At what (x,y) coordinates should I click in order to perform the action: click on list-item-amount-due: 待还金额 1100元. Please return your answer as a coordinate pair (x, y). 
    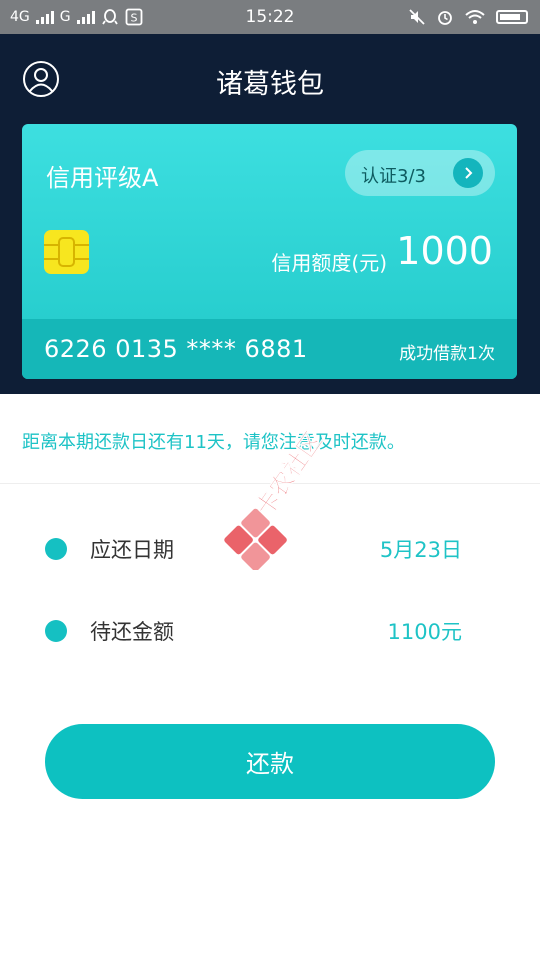
    Looking at the image, I should click on (270, 630).